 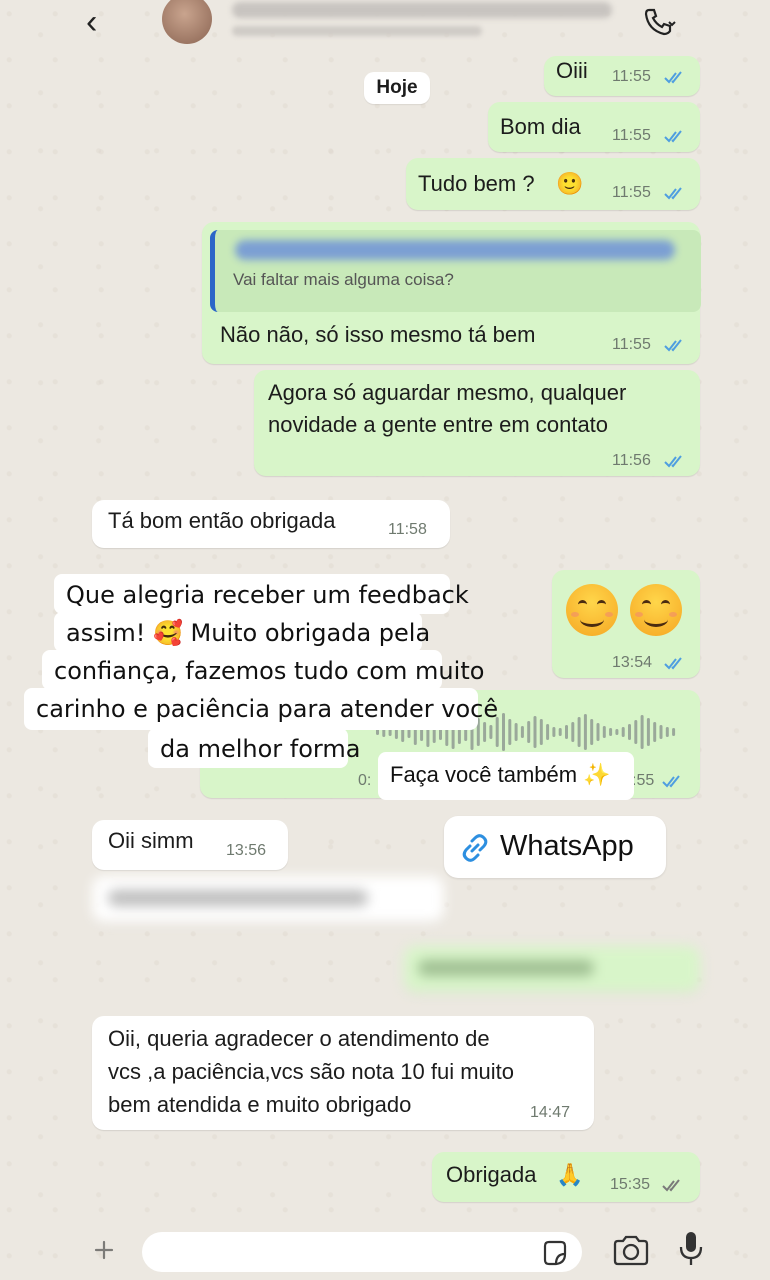 I want to click on message-time: 15:35, so click(x=630, y=1184).